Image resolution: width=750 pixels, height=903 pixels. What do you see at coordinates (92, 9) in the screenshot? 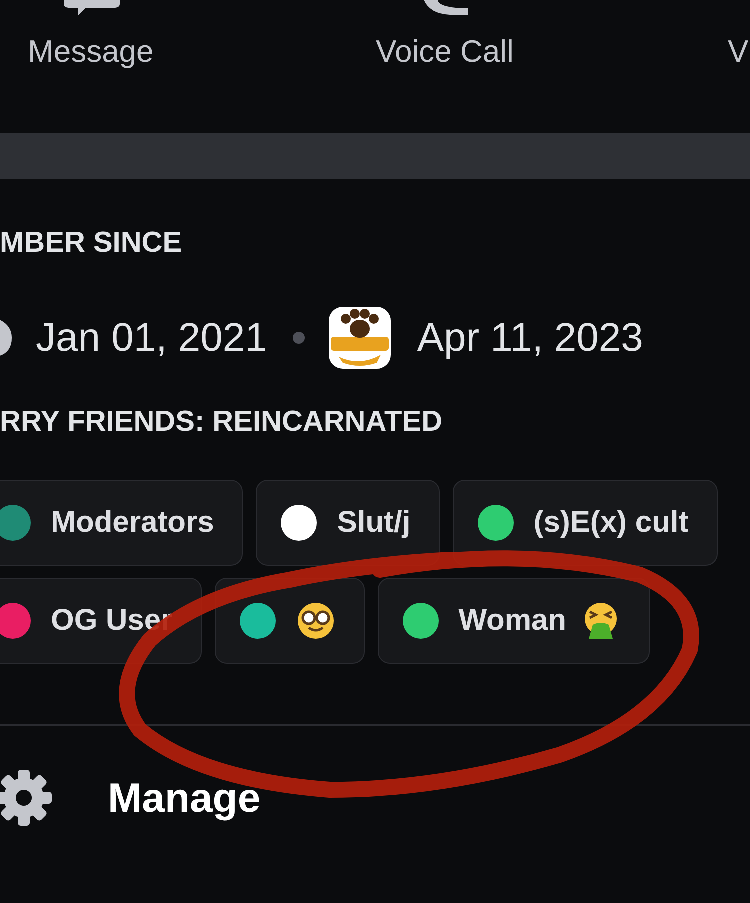
I see `chat-bubble-icon` at bounding box center [92, 9].